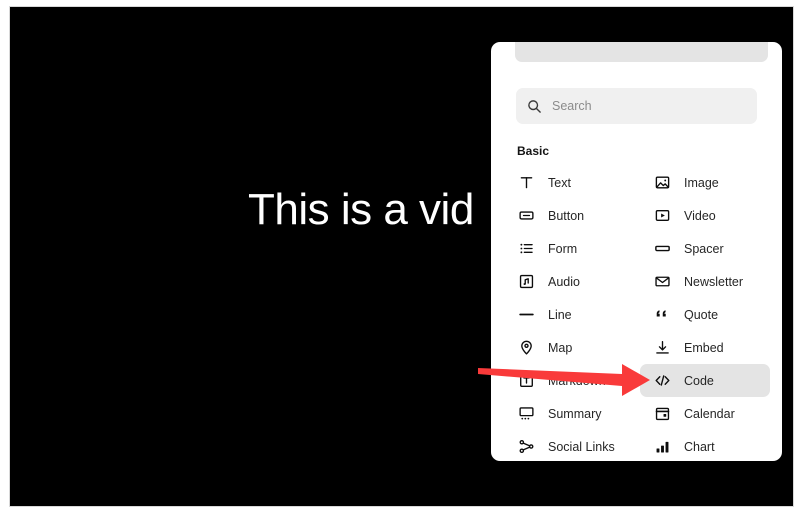 This screenshot has height=515, width=800. I want to click on search-icon, so click(534, 106).